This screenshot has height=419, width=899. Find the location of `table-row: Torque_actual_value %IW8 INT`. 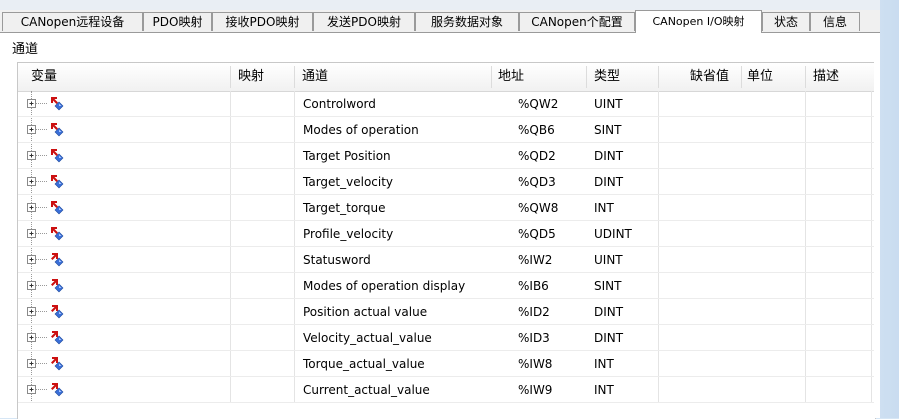

table-row: Torque_actual_value %IW8 INT is located at coordinates (446, 364).